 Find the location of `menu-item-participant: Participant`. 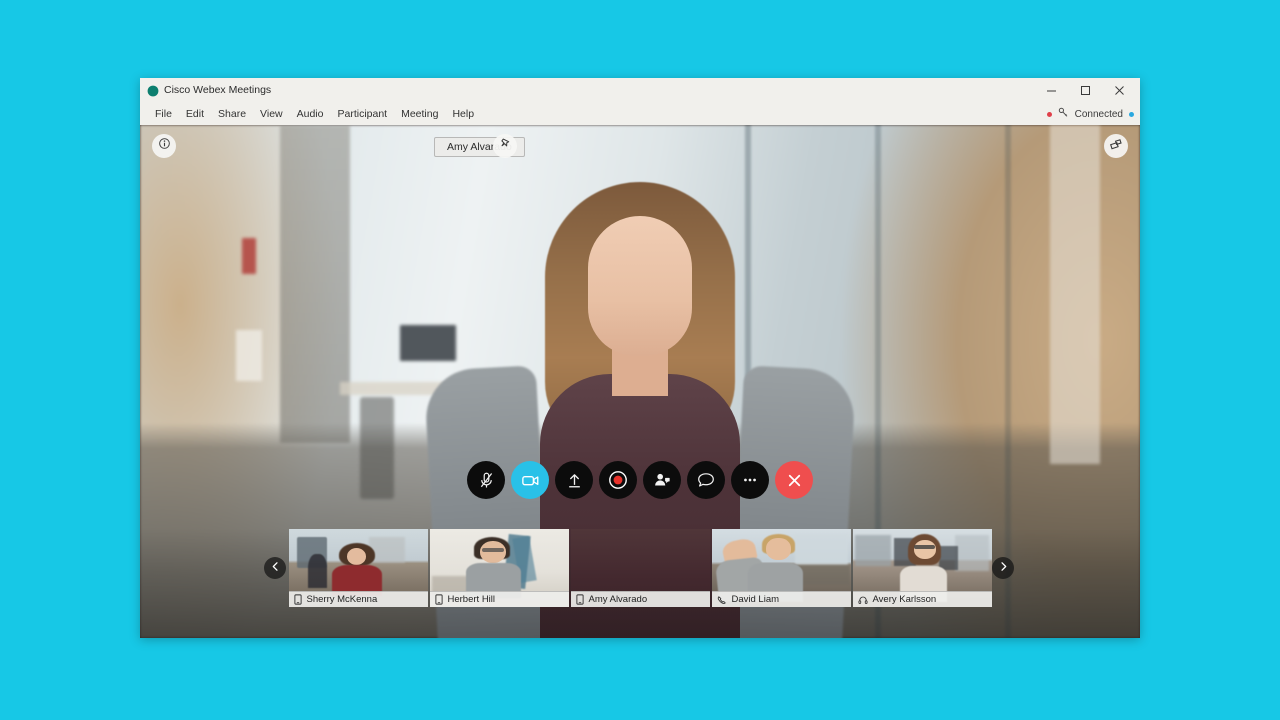

menu-item-participant: Participant is located at coordinates (362, 114).